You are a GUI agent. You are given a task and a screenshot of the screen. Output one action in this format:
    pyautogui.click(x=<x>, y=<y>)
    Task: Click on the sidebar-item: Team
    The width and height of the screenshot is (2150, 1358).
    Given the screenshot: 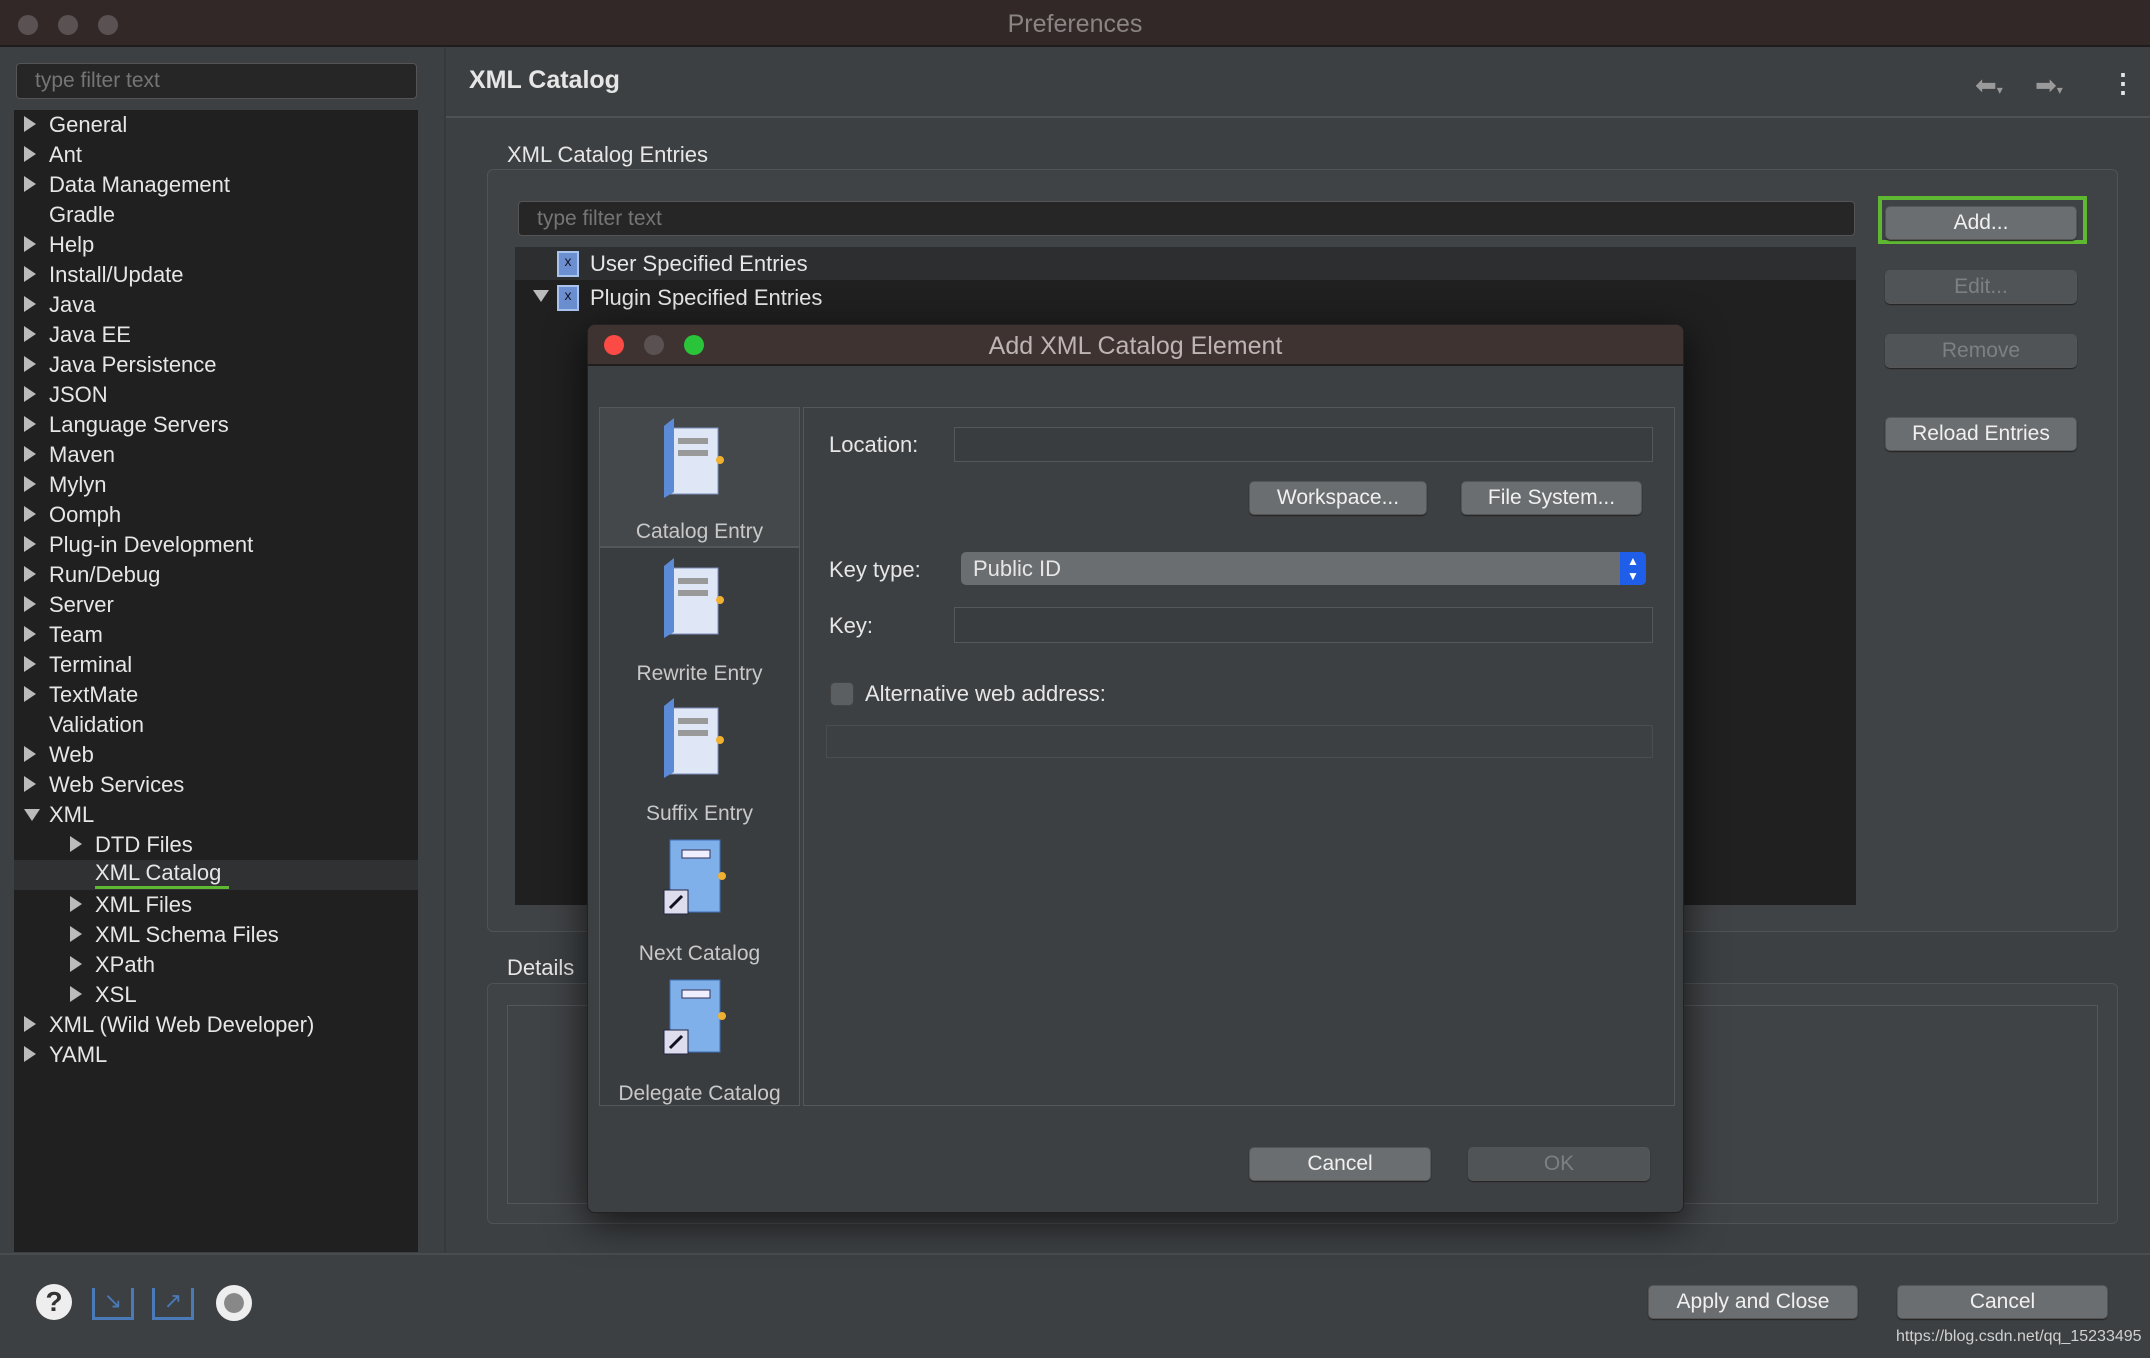 What is the action you would take?
    pyautogui.click(x=216, y=635)
    